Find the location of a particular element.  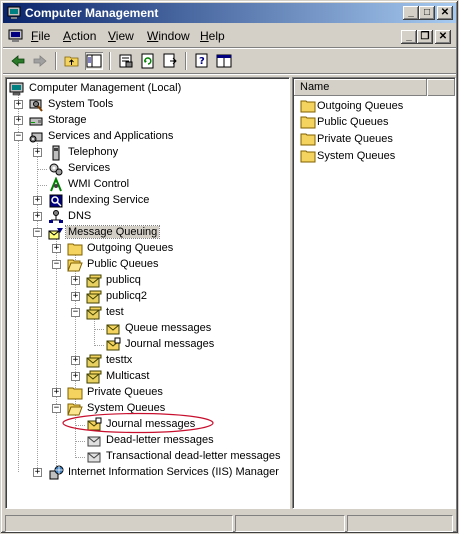

mdi-restore-button: ❐ is located at coordinates (425, 37).